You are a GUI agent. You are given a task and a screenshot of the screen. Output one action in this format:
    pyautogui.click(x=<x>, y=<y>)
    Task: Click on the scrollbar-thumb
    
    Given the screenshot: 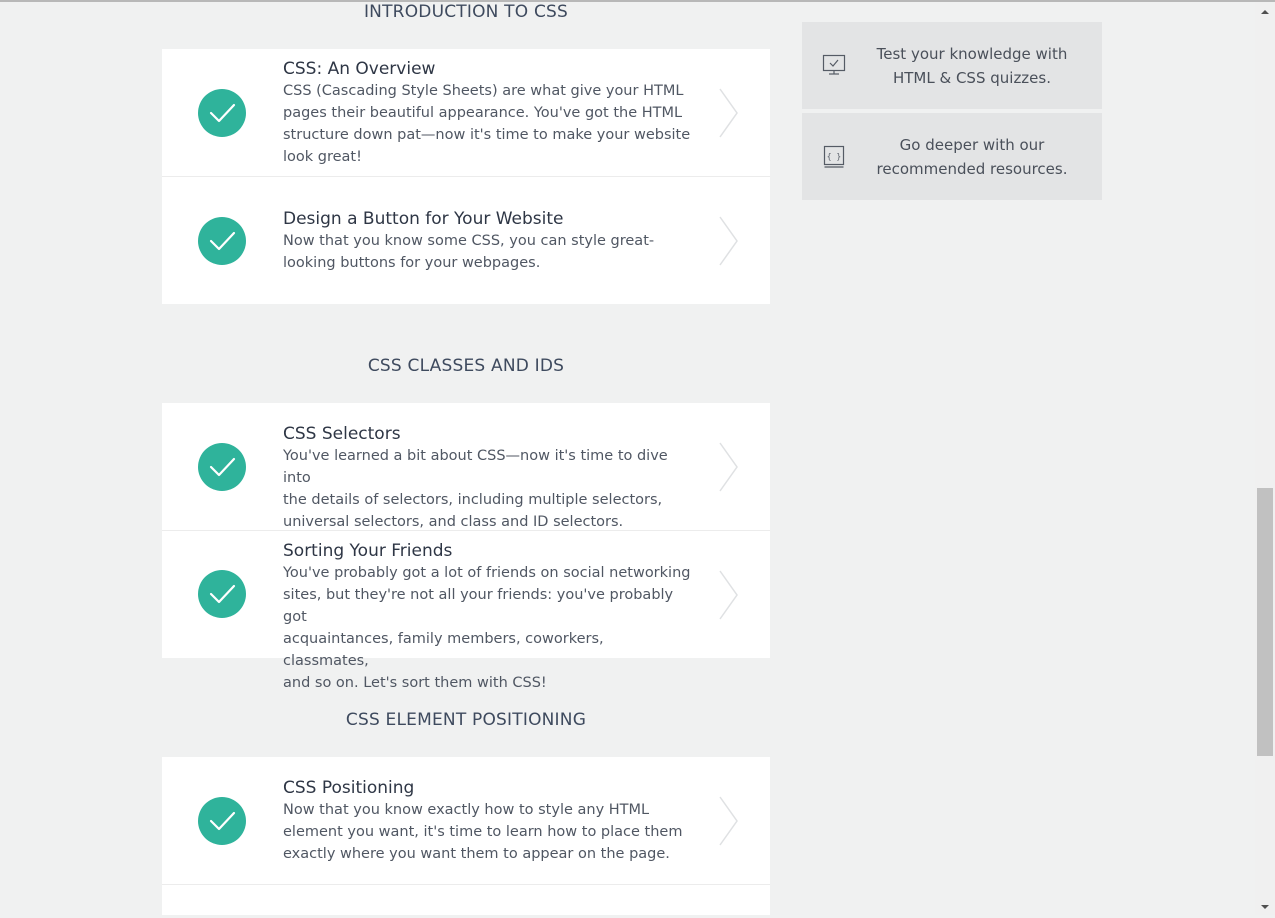 What is the action you would take?
    pyautogui.click(x=1265, y=622)
    